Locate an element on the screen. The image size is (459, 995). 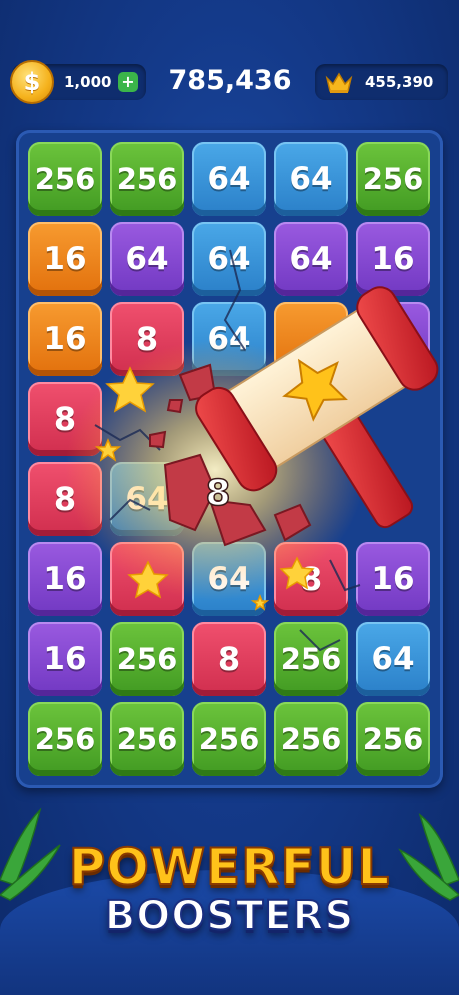
tile-r5-c2: 64 is located at coordinates (147, 499).